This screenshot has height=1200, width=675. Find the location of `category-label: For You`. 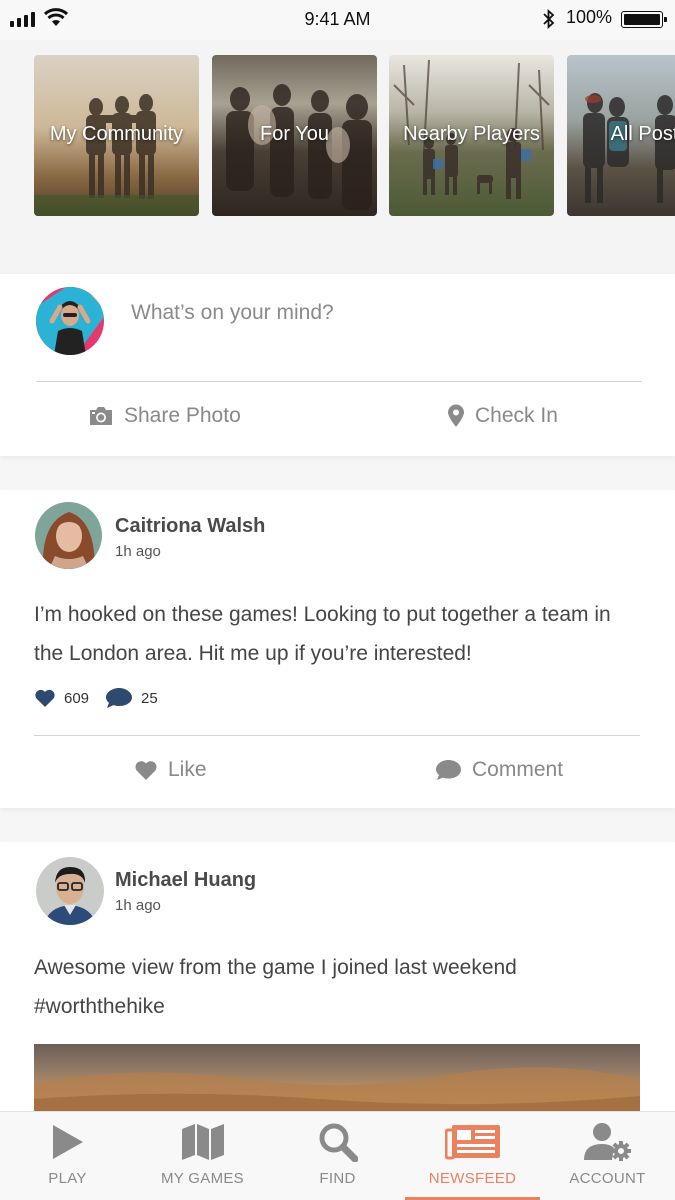

category-label: For You is located at coordinates (294, 134).